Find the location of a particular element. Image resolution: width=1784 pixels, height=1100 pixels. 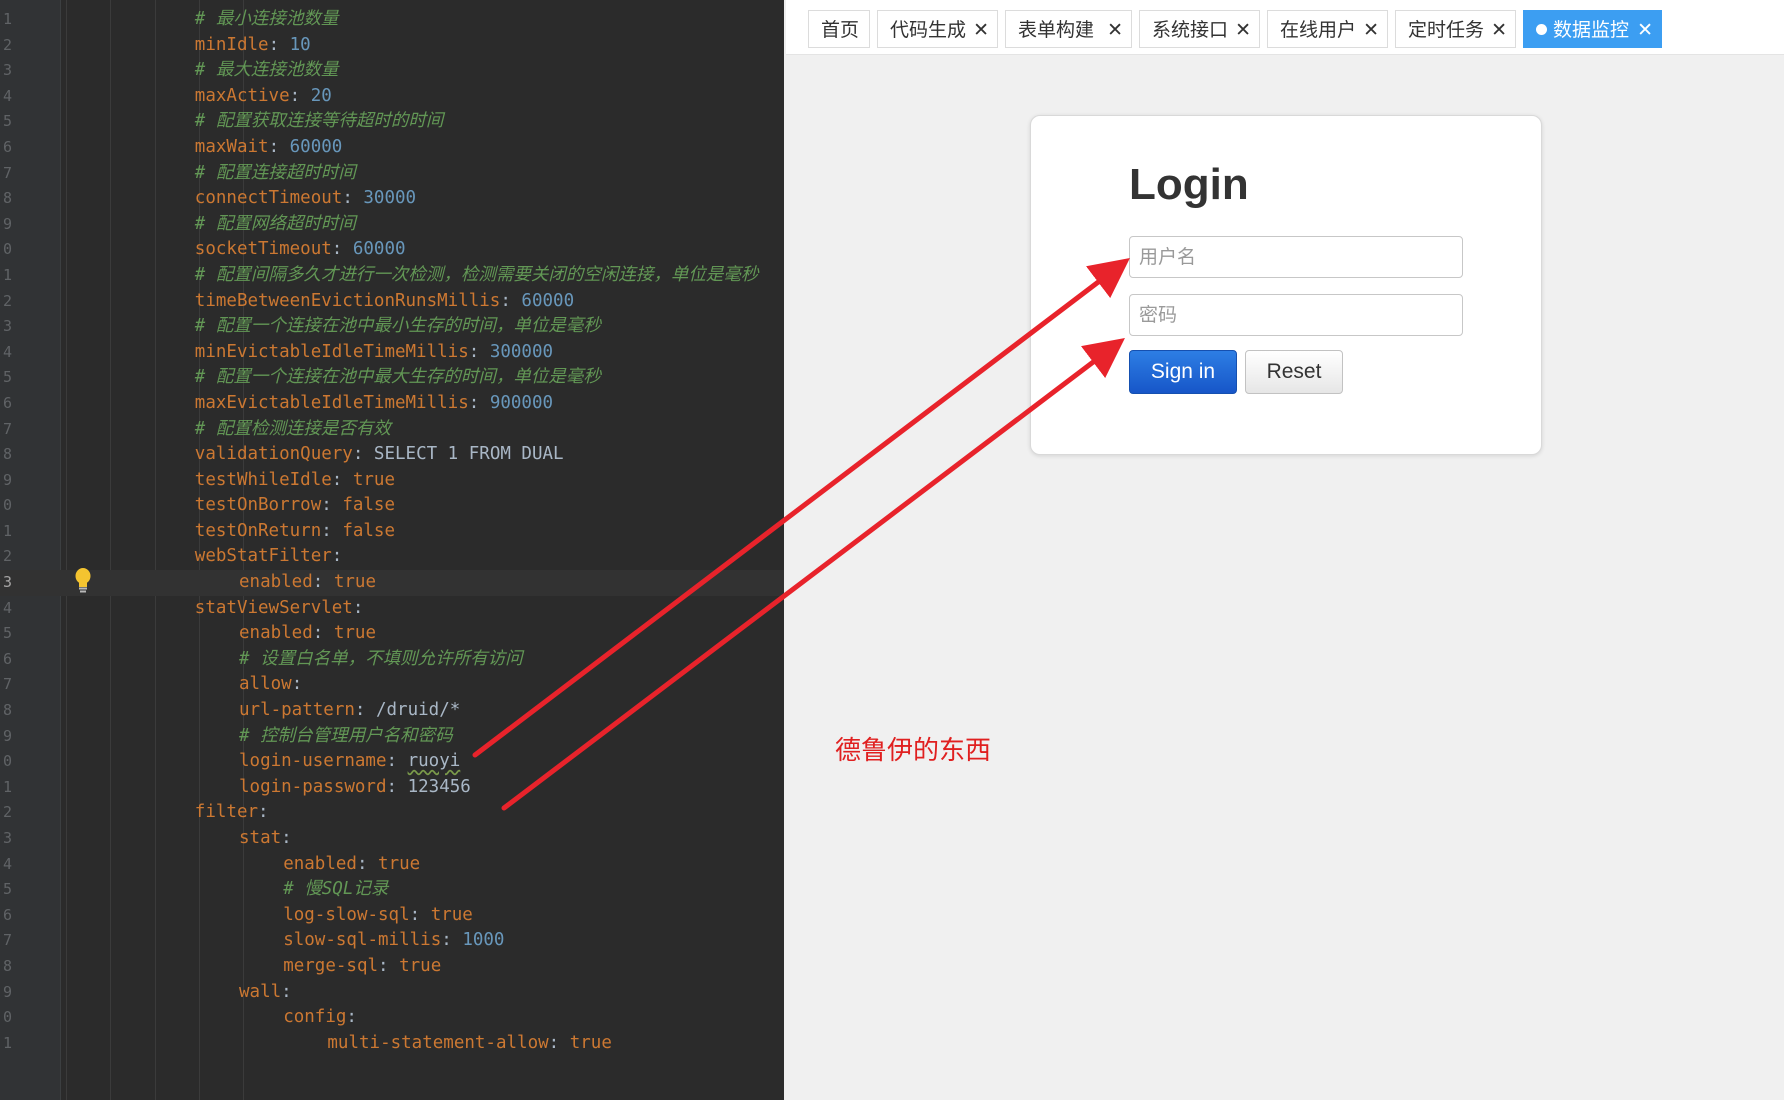

code-line: 2 minIdle: 10 is located at coordinates (392, 46).